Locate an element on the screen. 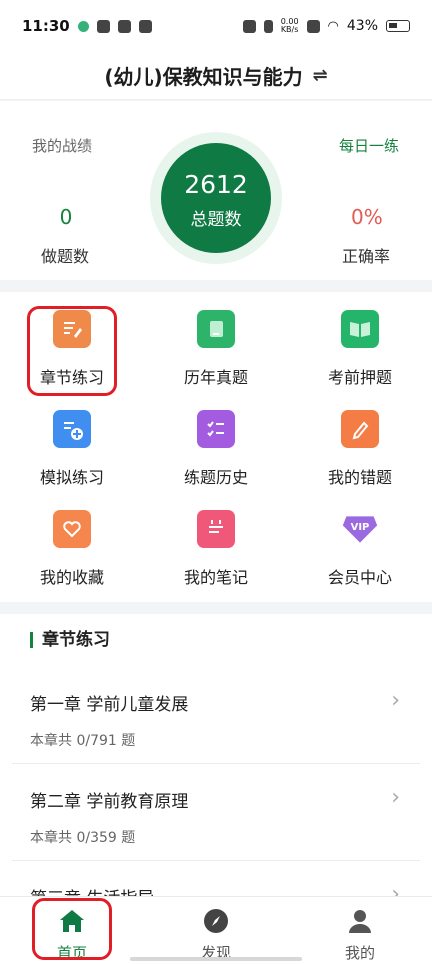 Image resolution: width=432 pixels, height=964 pixels. feature-label: 我的错题 is located at coordinates (359, 477).